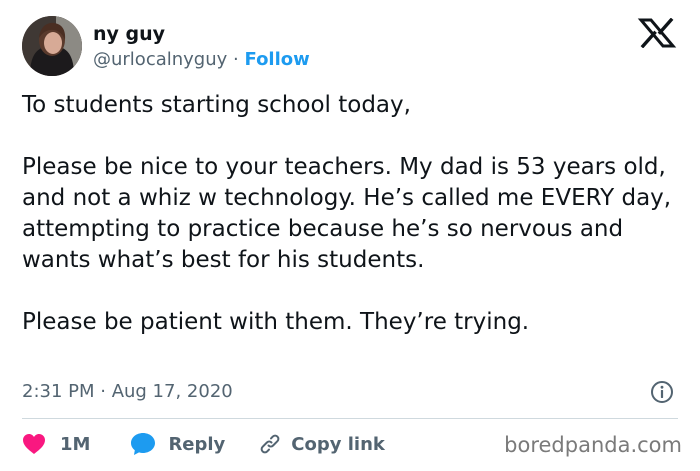  Describe the element at coordinates (56, 444) in the screenshot. I see `like-button: 1M` at that location.